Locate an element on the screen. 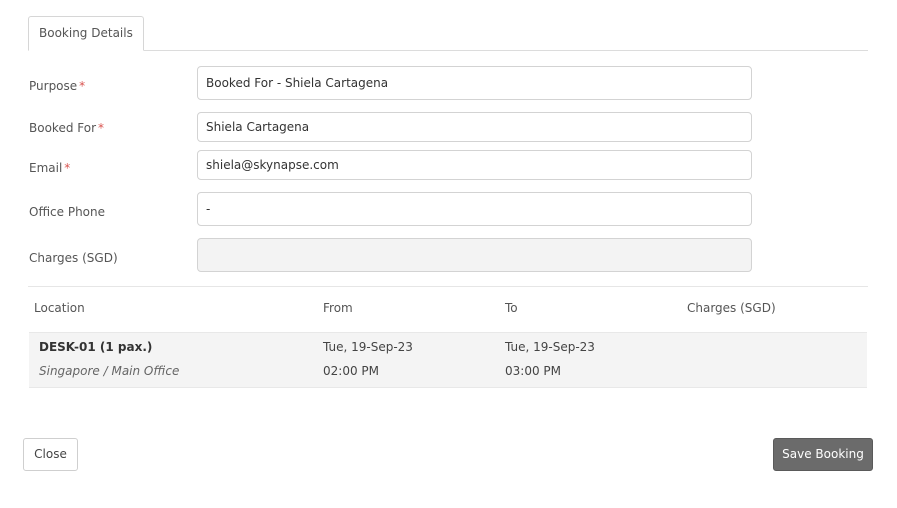  office-phone-label: Office Phone is located at coordinates (67, 212).